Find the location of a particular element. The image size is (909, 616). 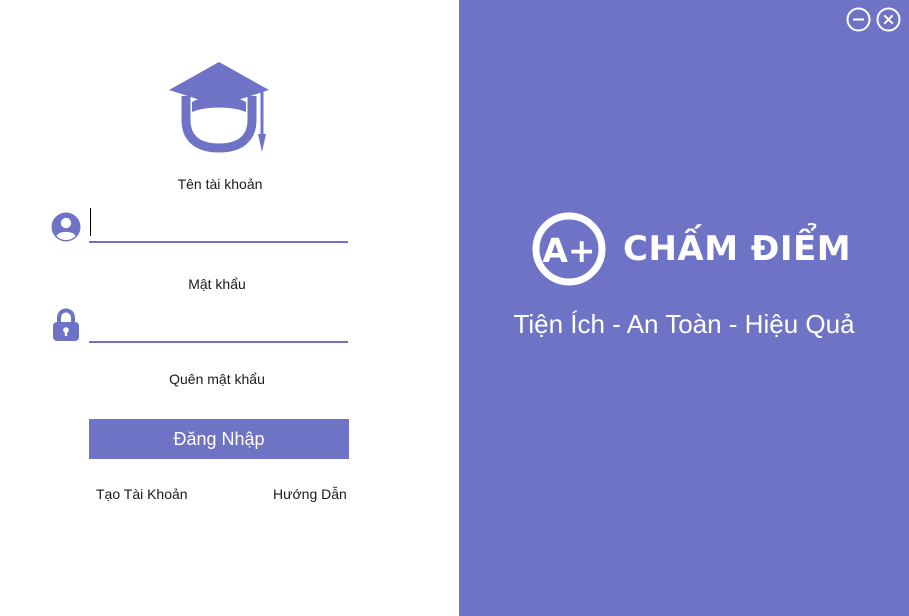

text-caret is located at coordinates (90, 222).